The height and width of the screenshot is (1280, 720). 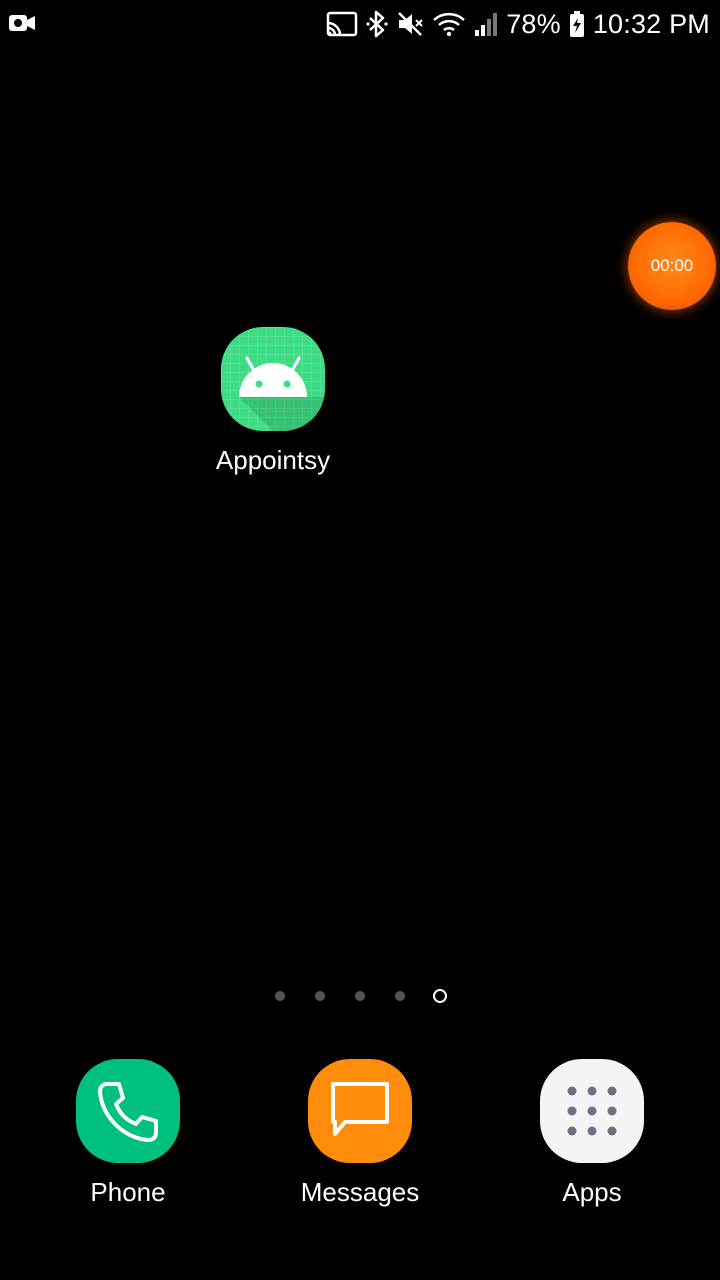 I want to click on recording-timer-button: 00:00, so click(x=672, y=266).